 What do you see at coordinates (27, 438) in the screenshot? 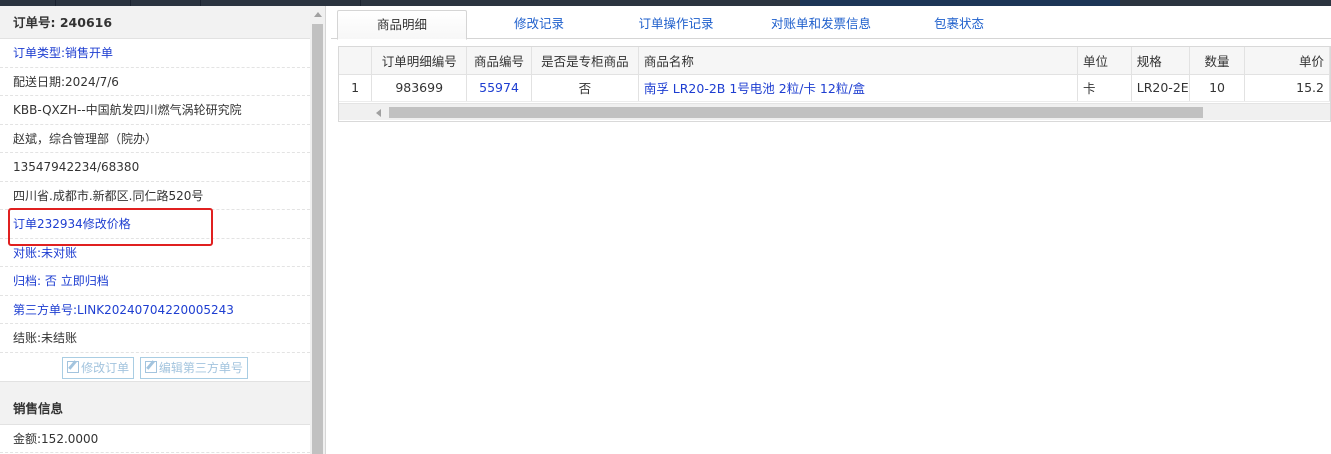
I see `amount-label: 金额:` at bounding box center [27, 438].